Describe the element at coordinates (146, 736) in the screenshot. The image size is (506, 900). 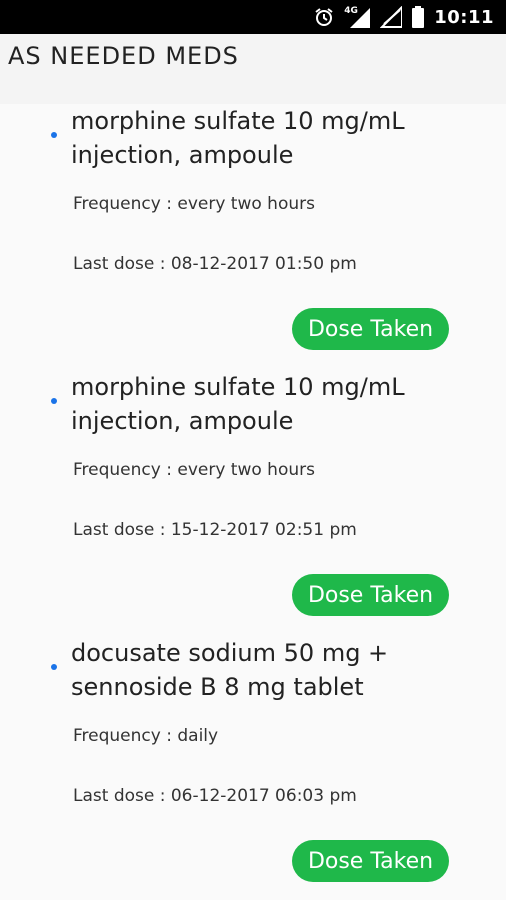
I see `med-frequency: Frequency : daily` at that location.